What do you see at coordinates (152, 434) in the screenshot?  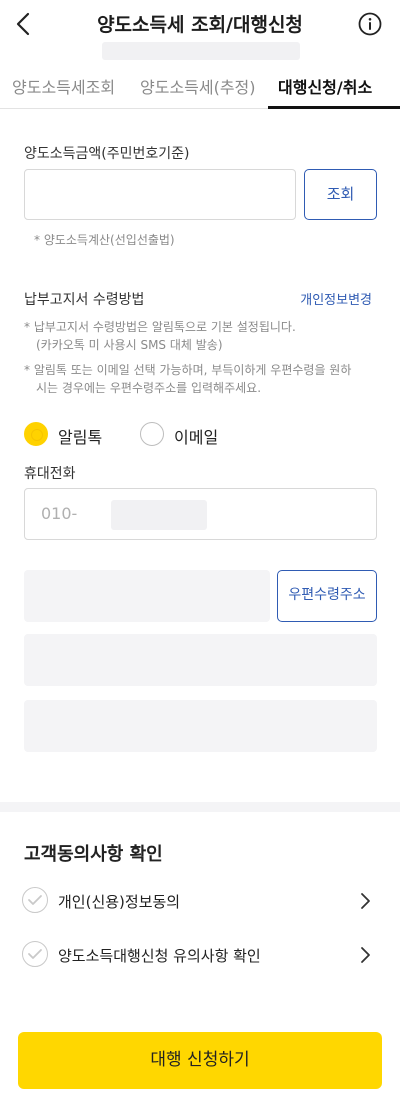 I see `radio-unselected-icon` at bounding box center [152, 434].